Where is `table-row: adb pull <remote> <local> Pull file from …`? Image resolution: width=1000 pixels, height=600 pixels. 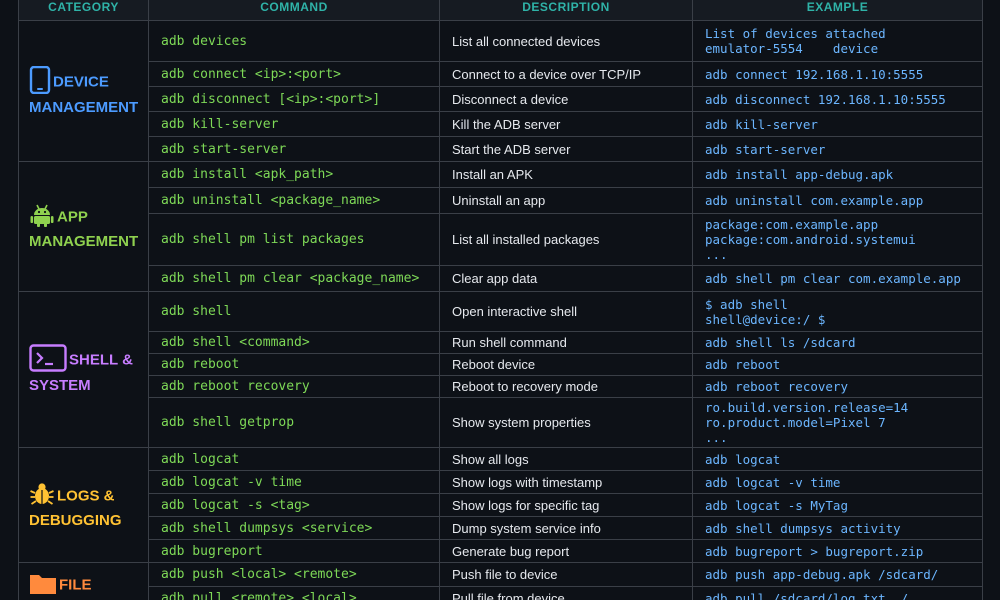
table-row: adb pull <remote> <local> Pull file from … is located at coordinates (501, 593).